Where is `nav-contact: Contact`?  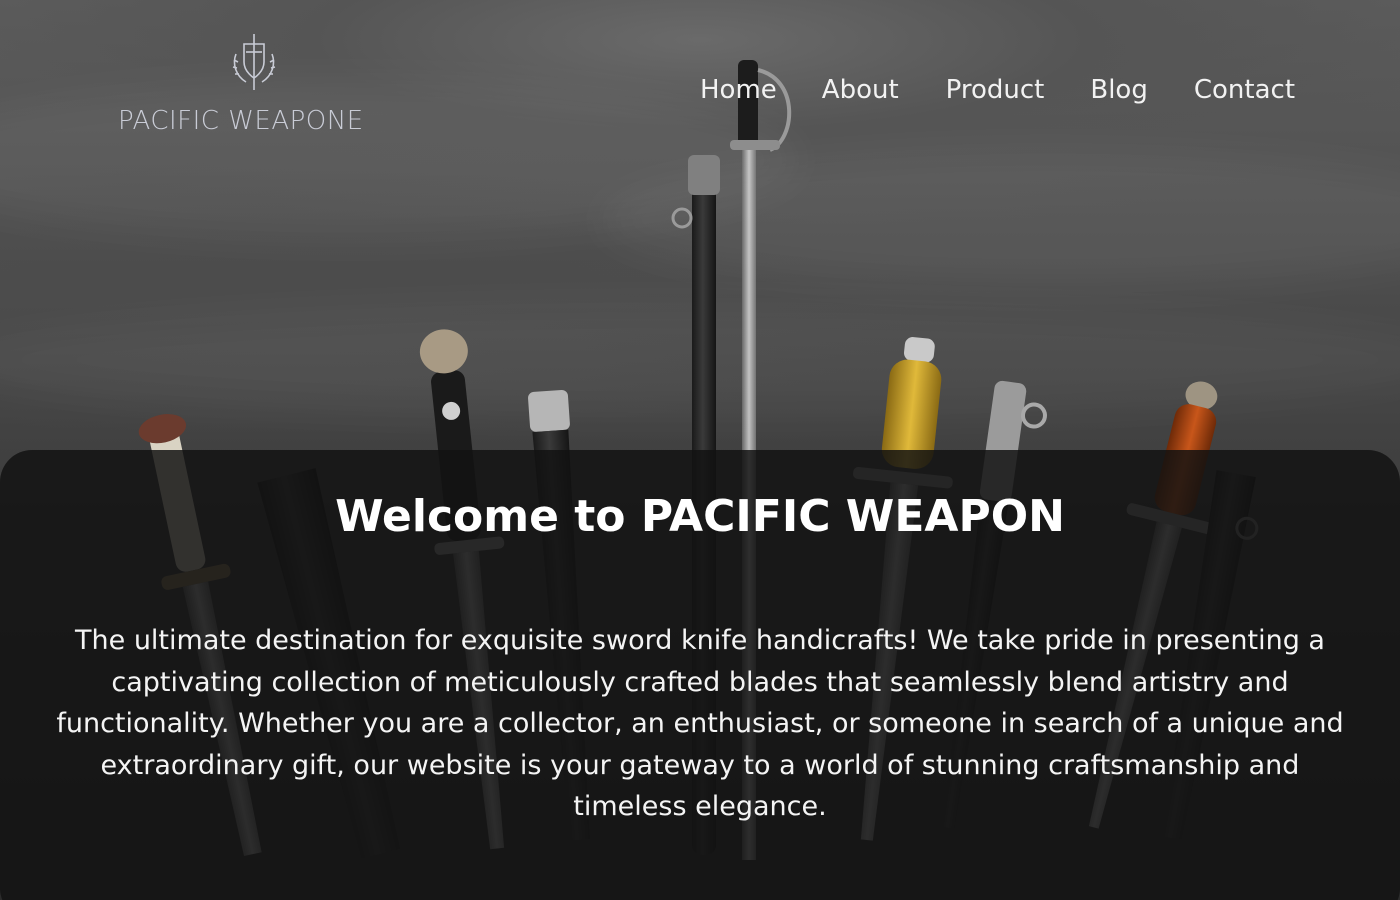 nav-contact: Contact is located at coordinates (1244, 90).